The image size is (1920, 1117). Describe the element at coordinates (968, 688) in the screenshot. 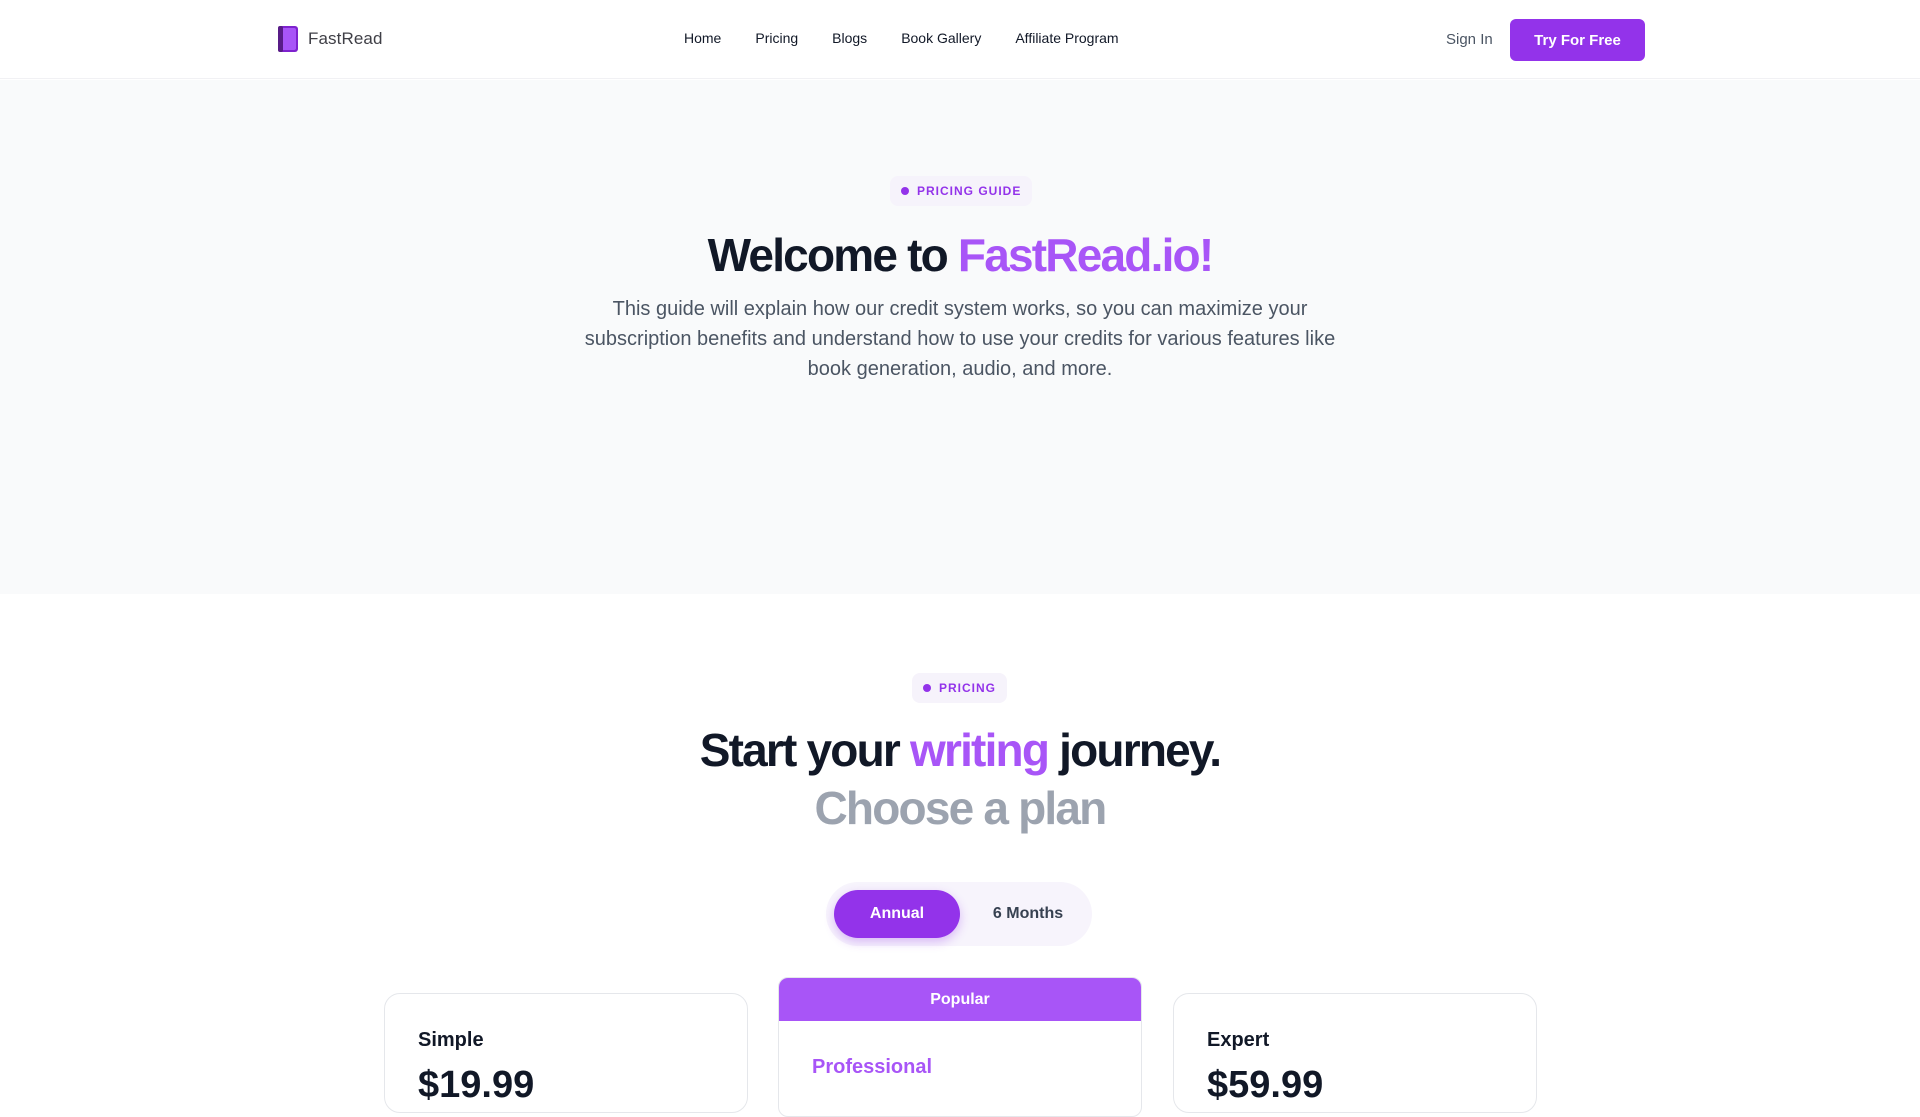

I see `badge-label: PRICING` at that location.